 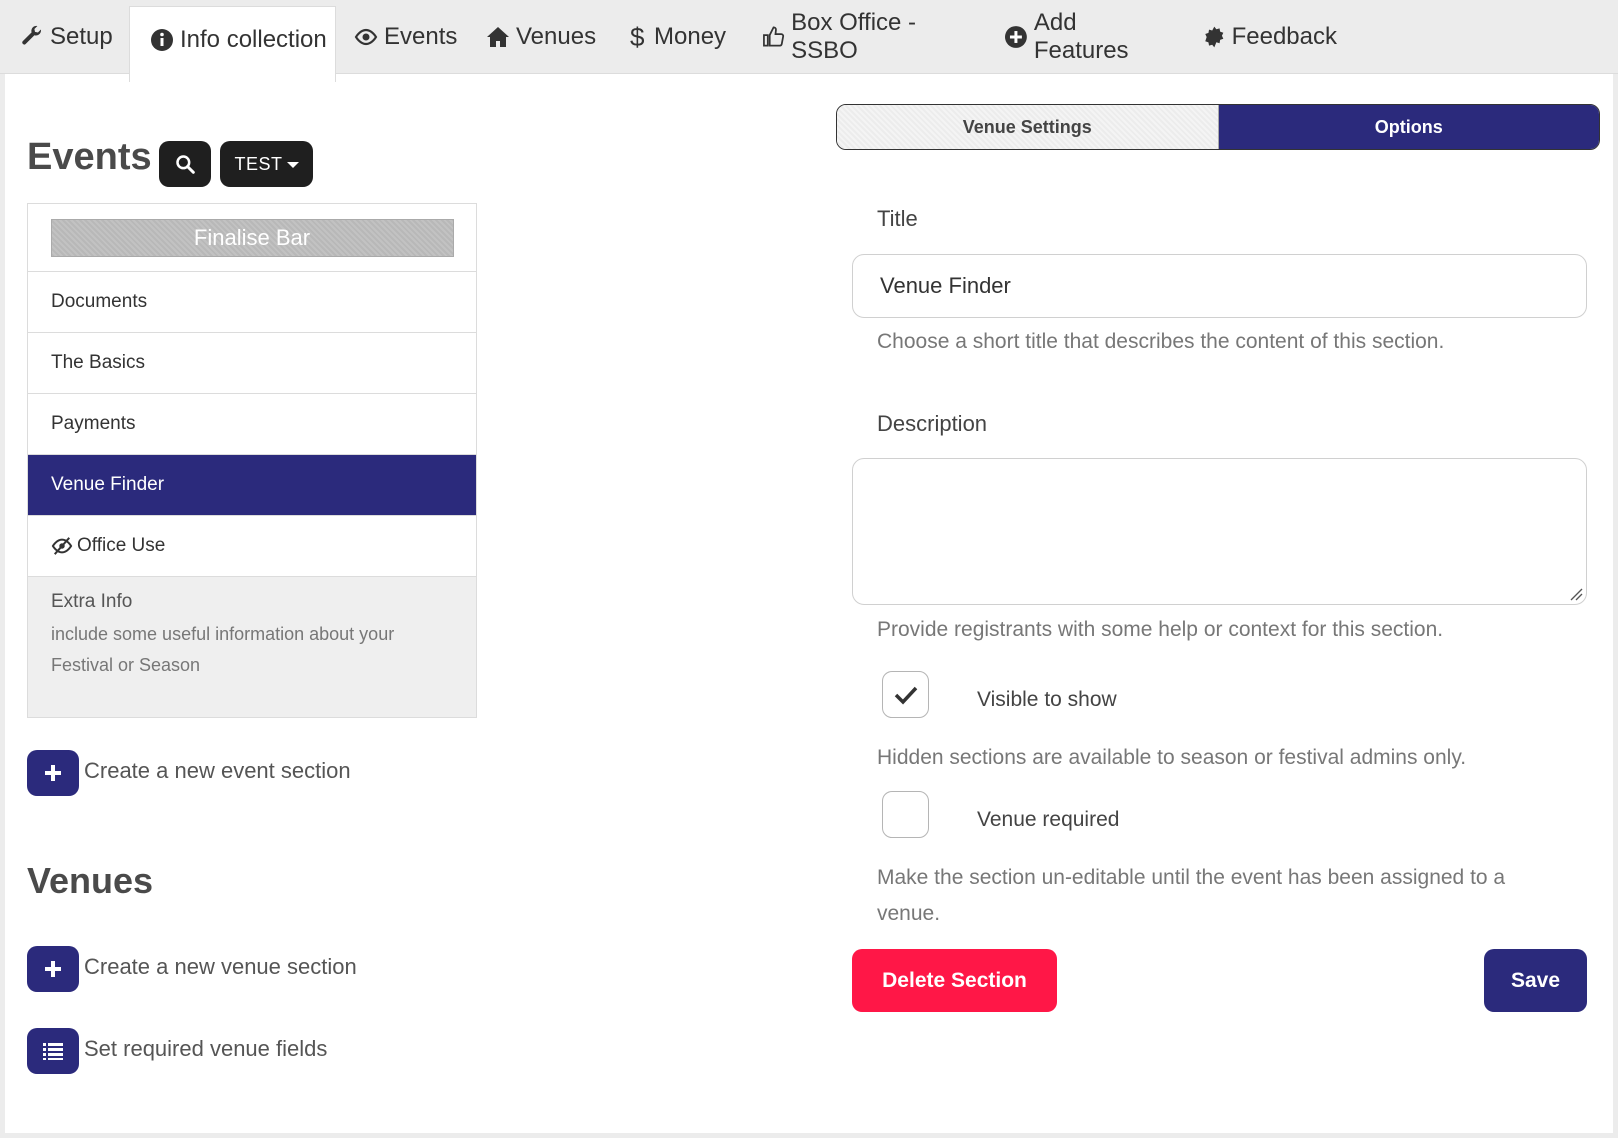 I want to click on visible-label: Visible to show, so click(x=1047, y=700).